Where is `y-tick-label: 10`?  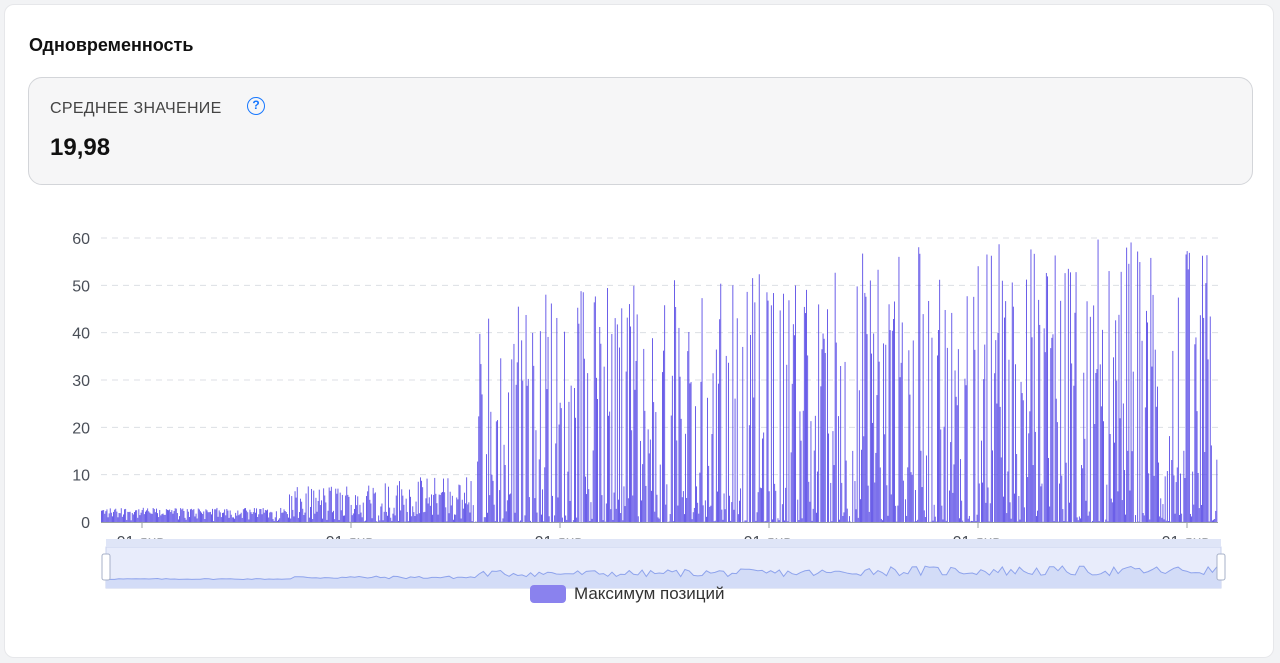 y-tick-label: 10 is located at coordinates (81, 476).